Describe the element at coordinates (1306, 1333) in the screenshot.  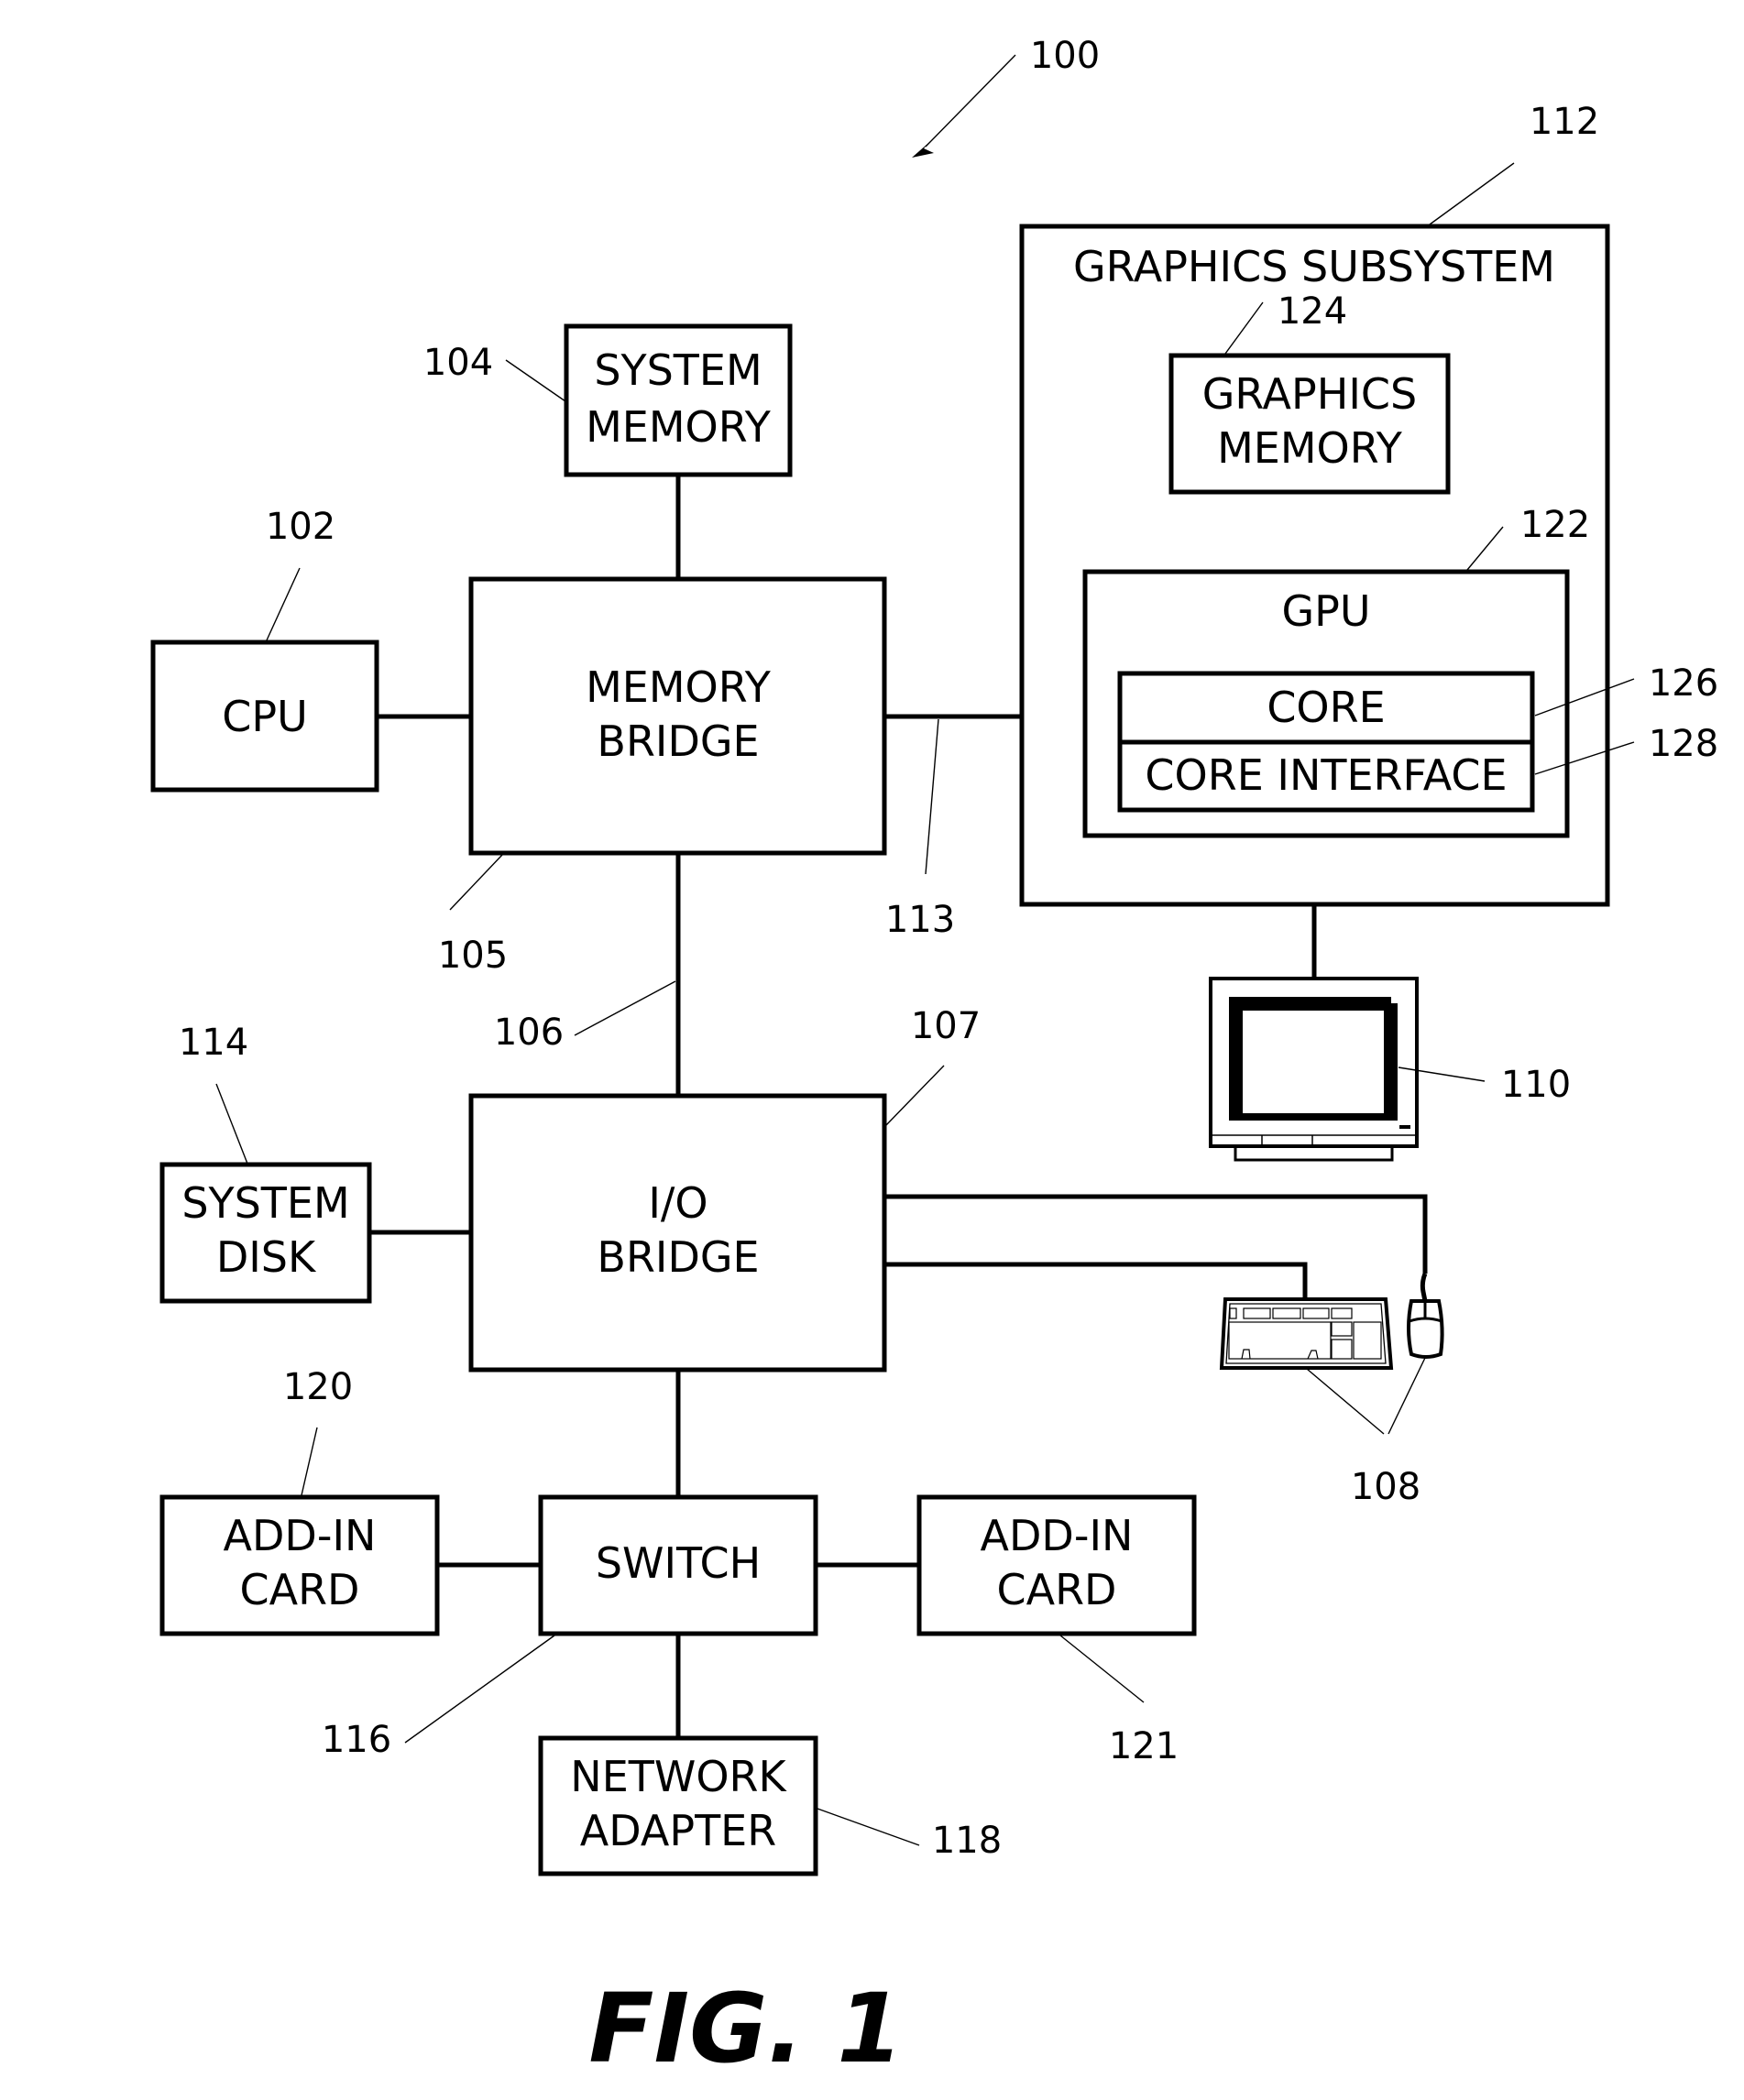
I see `keyboard-icon` at that location.